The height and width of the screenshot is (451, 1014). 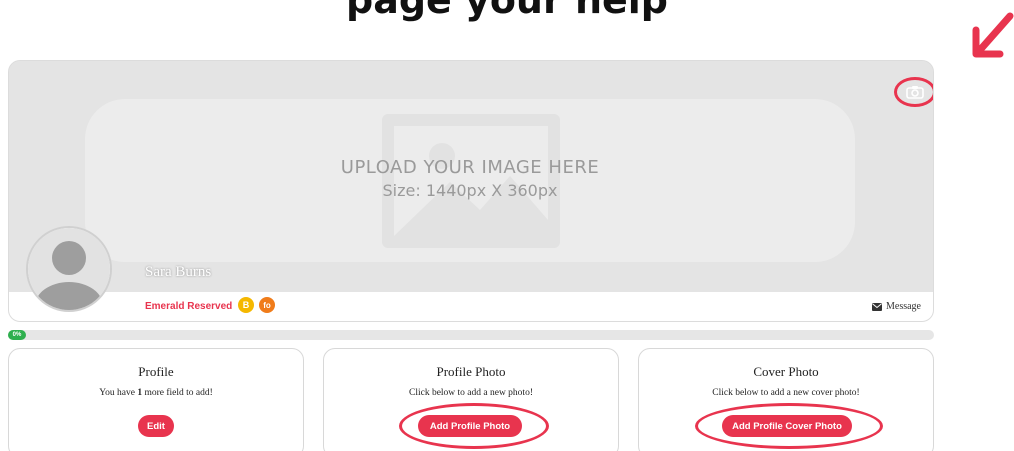 What do you see at coordinates (156, 371) in the screenshot?
I see `profile-card-title: Profile` at bounding box center [156, 371].